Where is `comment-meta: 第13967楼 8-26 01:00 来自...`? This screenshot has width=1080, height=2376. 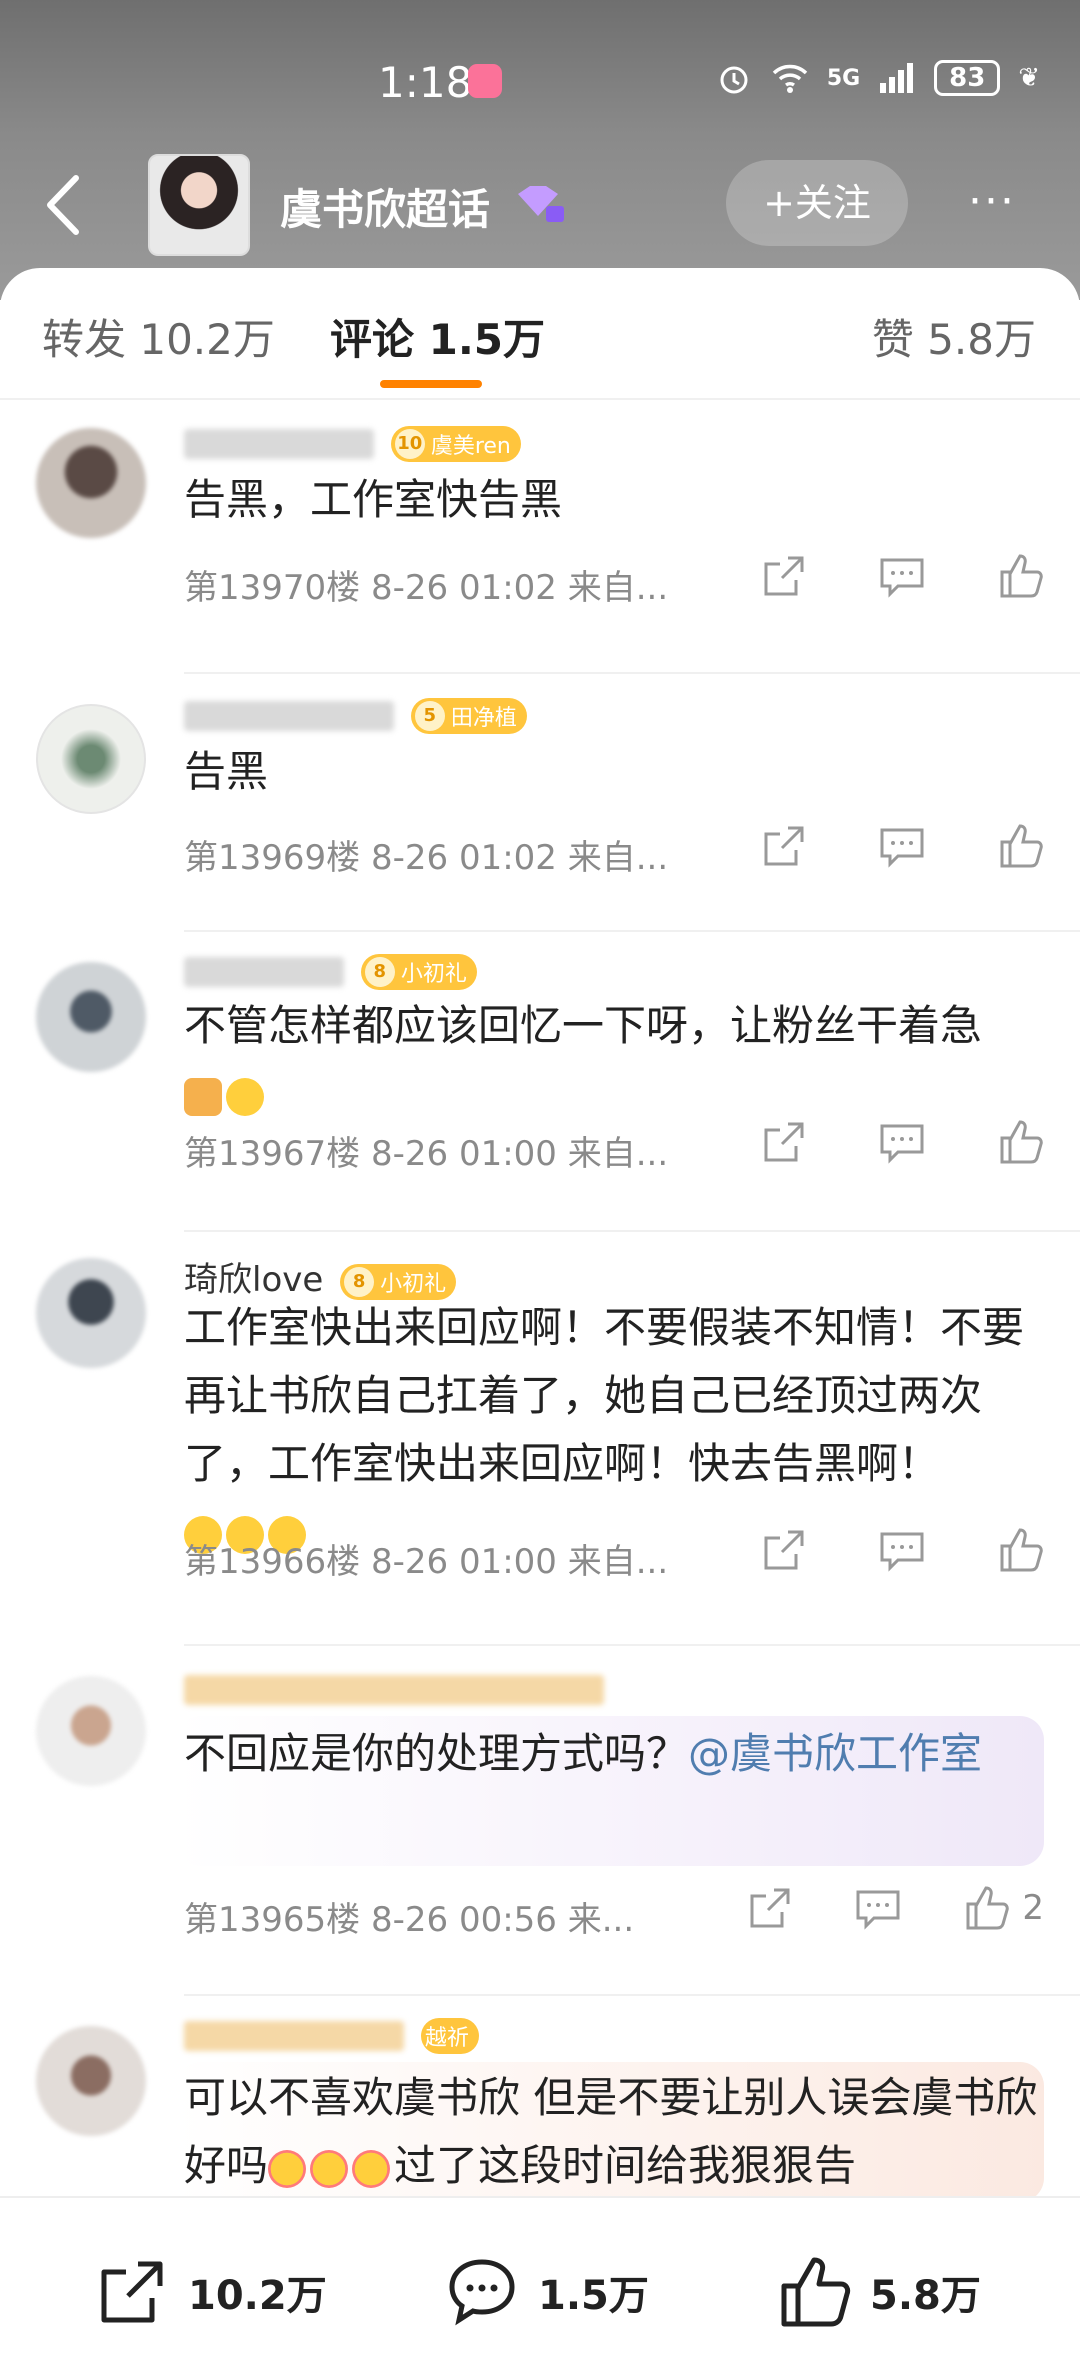
comment-meta: 第13967楼 8-26 01:00 来自... is located at coordinates (426, 1154).